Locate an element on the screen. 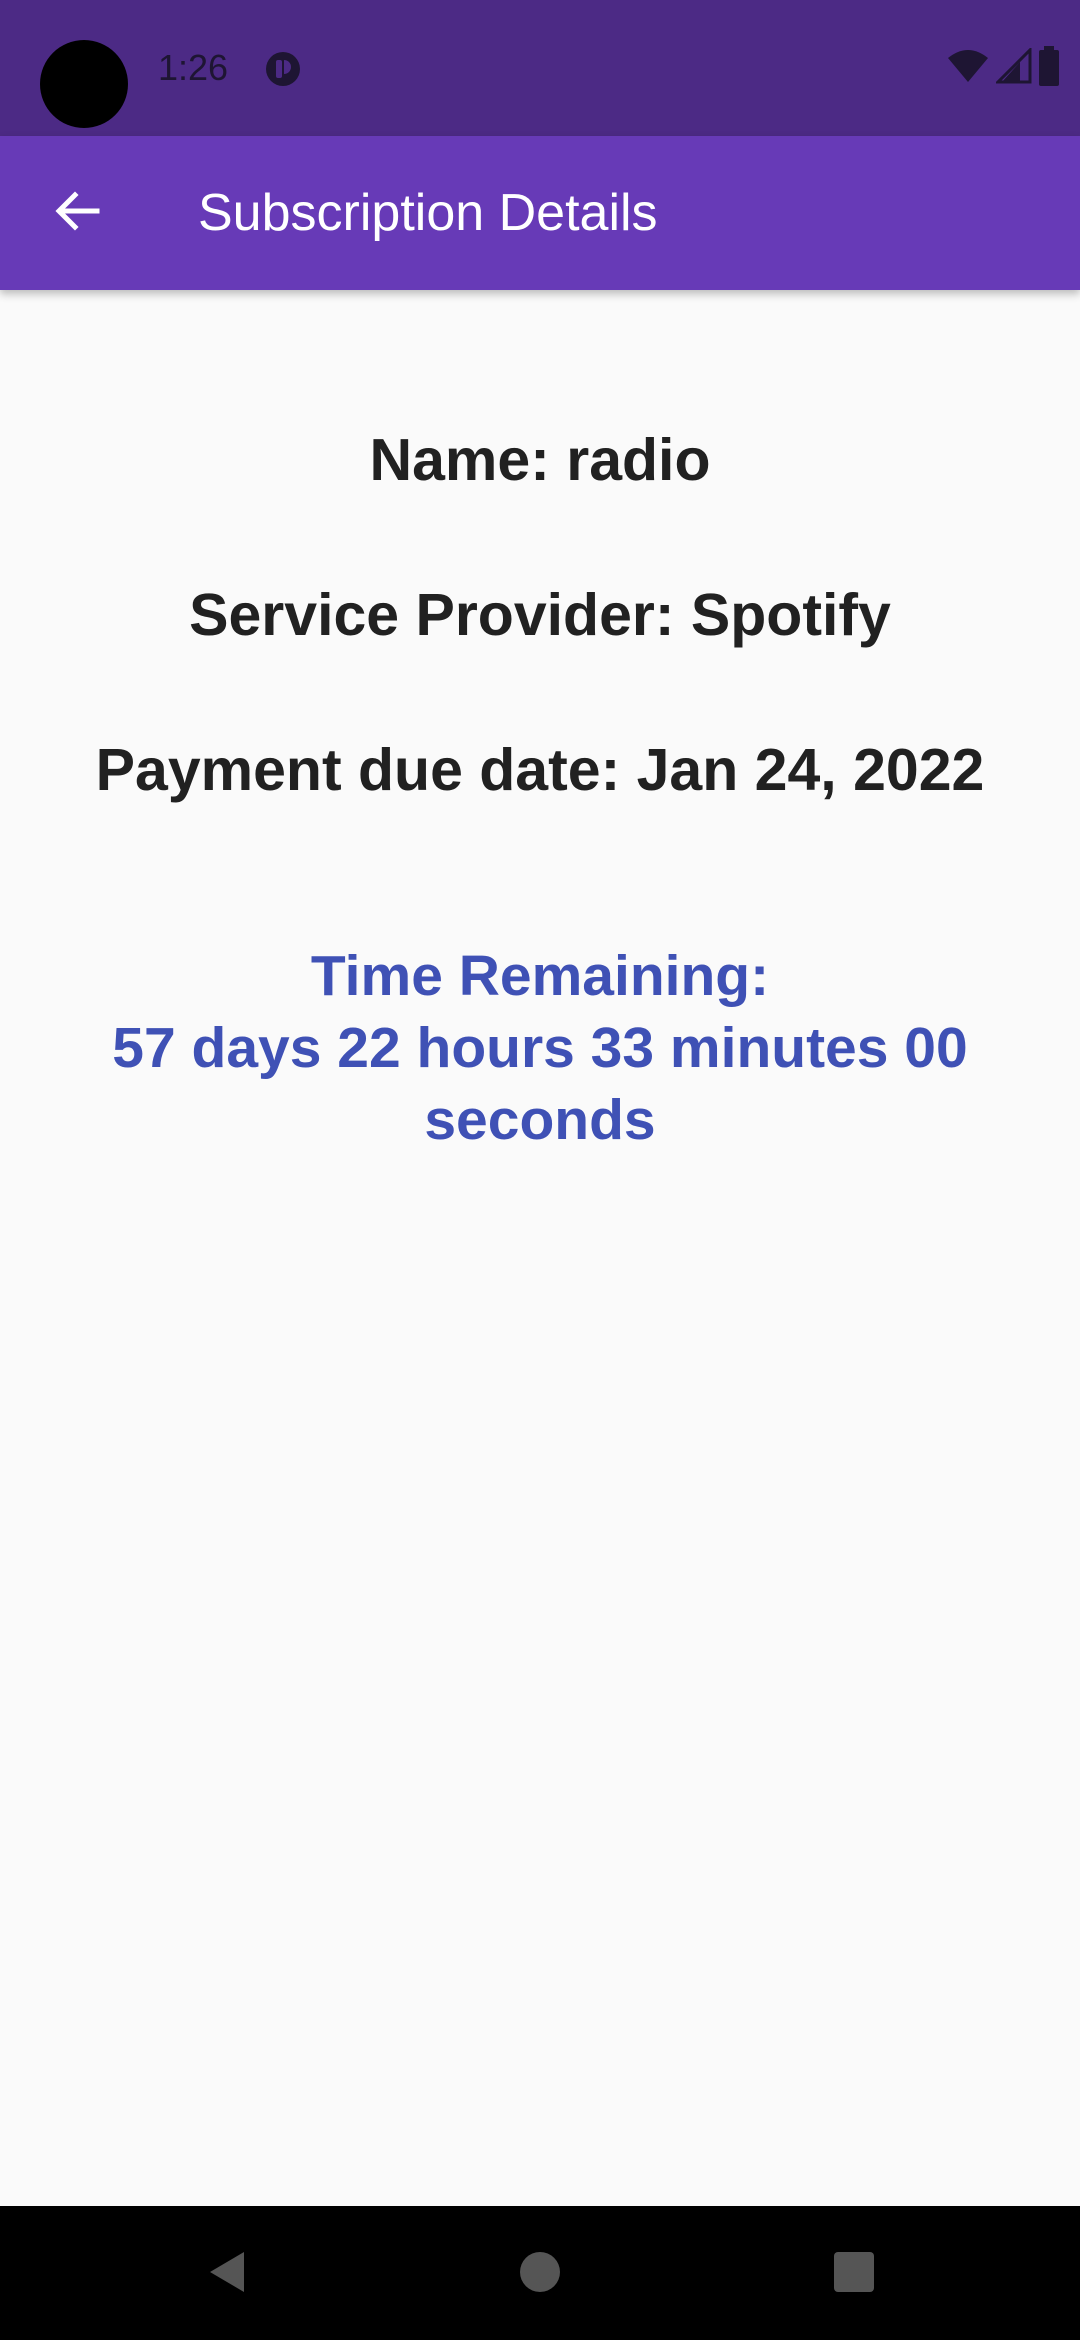 The image size is (1080, 2340). recents-square-icon is located at coordinates (854, 2274).